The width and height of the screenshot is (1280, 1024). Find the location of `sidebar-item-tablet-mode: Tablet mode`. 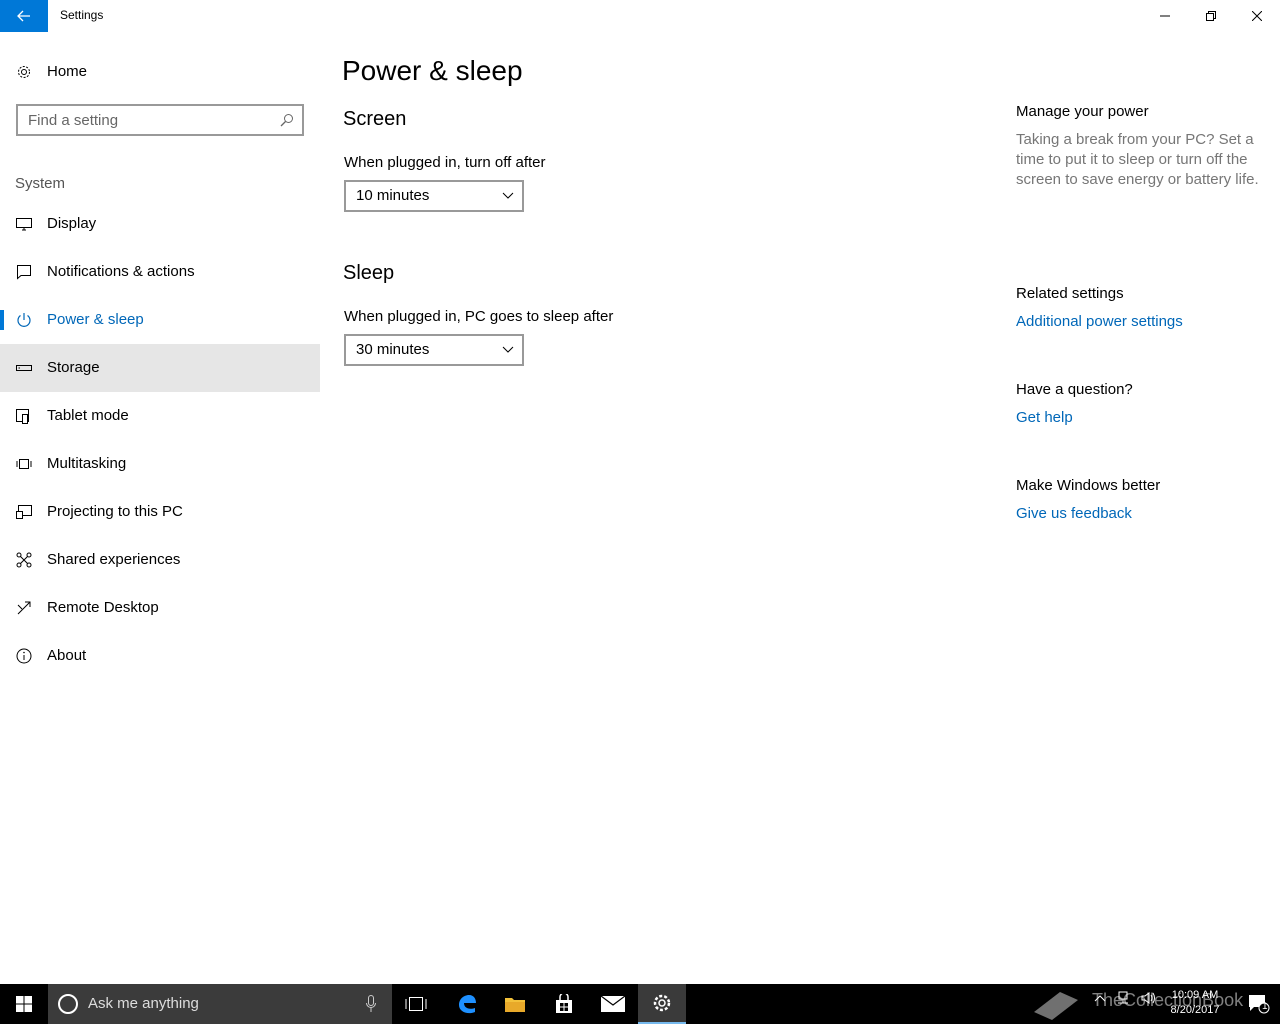

sidebar-item-tablet-mode: Tablet mode is located at coordinates (160, 416).